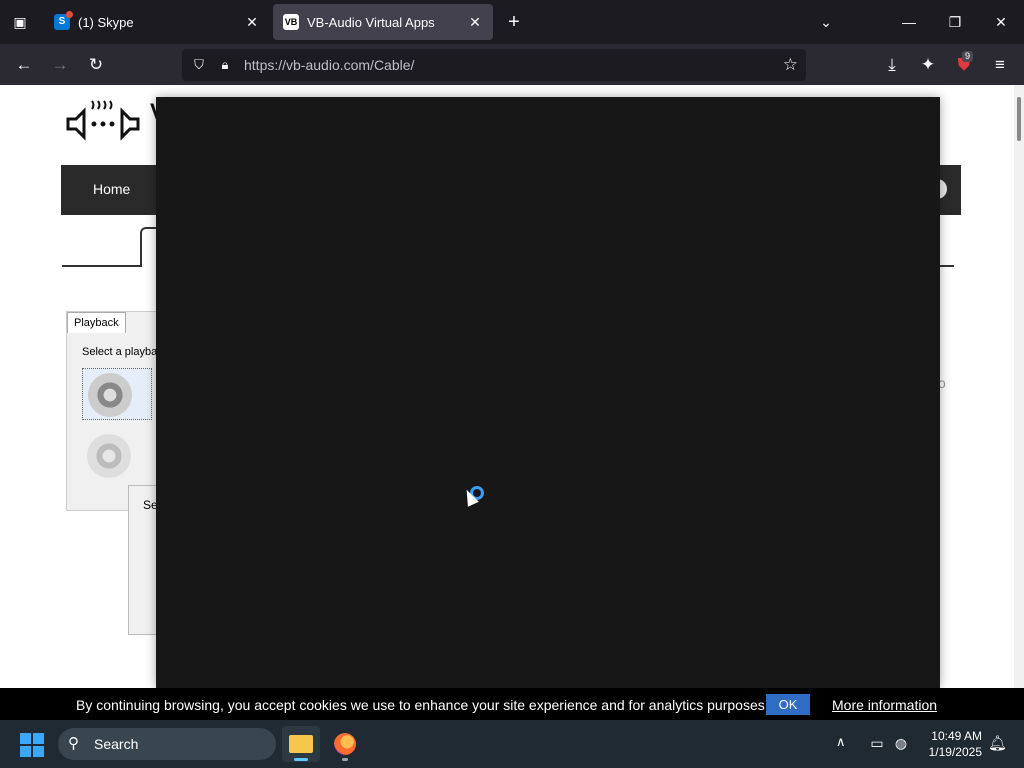 The width and height of the screenshot is (1024, 768). What do you see at coordinates (892, 65) in the screenshot?
I see `downloads-icon: ⤓` at bounding box center [892, 65].